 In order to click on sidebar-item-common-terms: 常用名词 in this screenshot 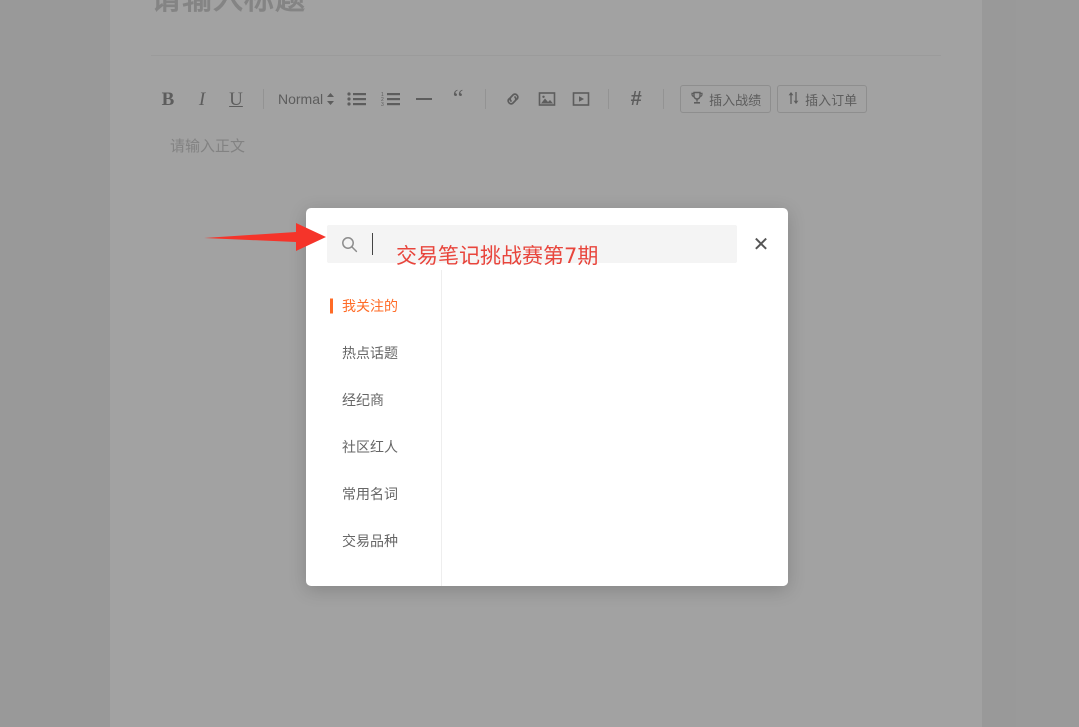, I will do `click(373, 493)`.